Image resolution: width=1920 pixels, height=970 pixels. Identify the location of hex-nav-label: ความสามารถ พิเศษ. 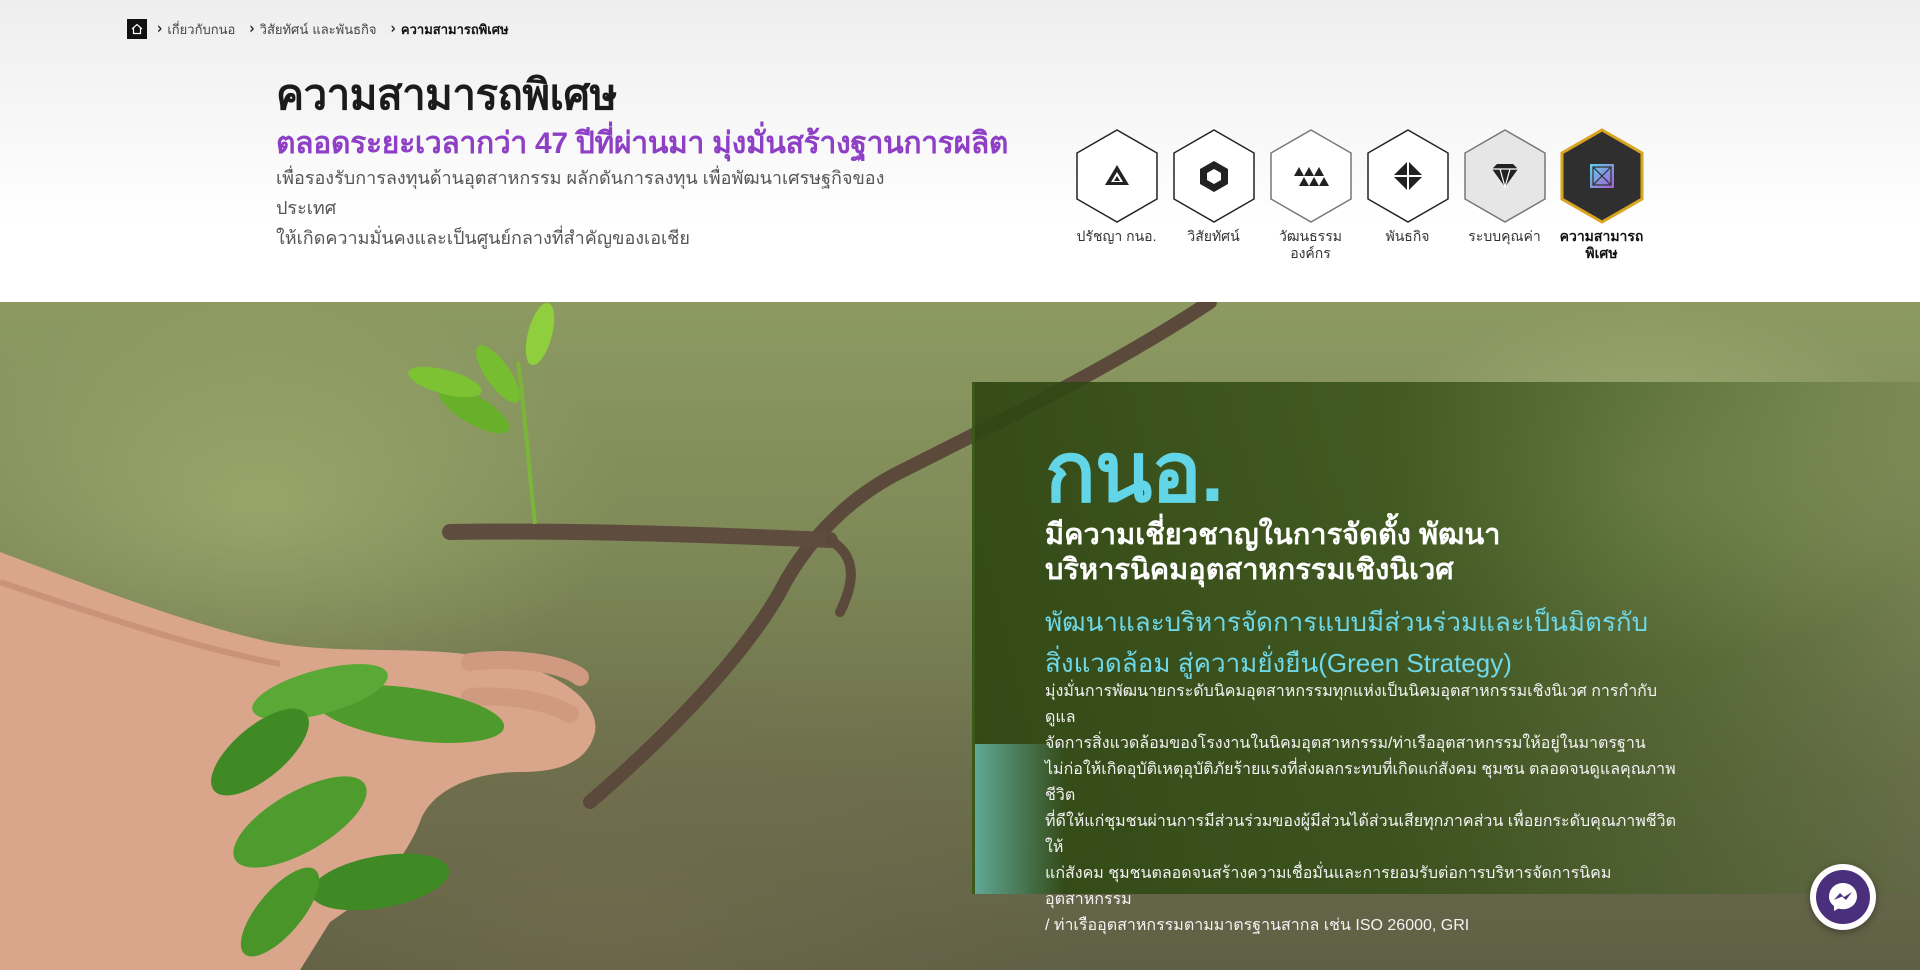
(1601, 244).